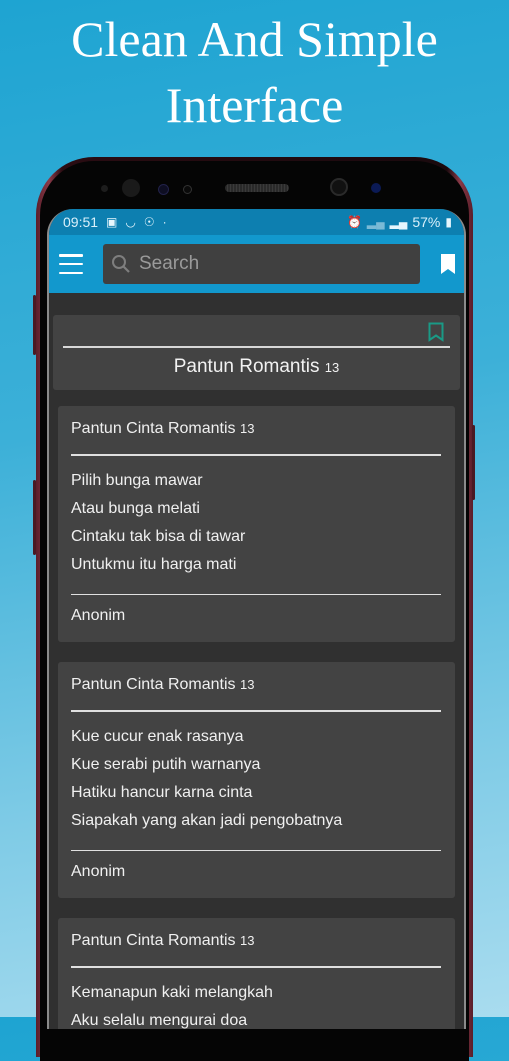 The image size is (509, 1061). I want to click on poem-line: Aku selalu mengurai doa, so click(159, 1020).